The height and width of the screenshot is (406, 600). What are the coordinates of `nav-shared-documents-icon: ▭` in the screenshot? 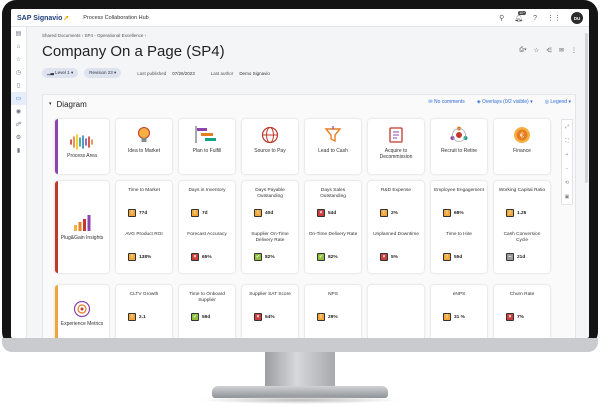 It's located at (18, 98).